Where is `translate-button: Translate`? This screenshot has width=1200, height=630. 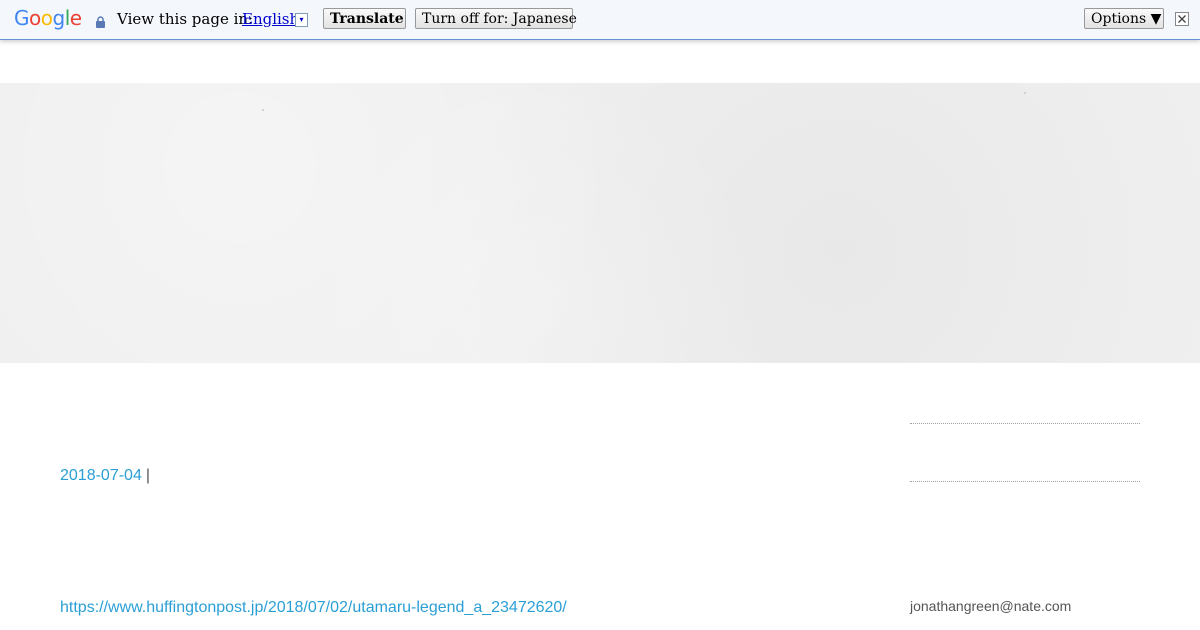 translate-button: Translate is located at coordinates (364, 18).